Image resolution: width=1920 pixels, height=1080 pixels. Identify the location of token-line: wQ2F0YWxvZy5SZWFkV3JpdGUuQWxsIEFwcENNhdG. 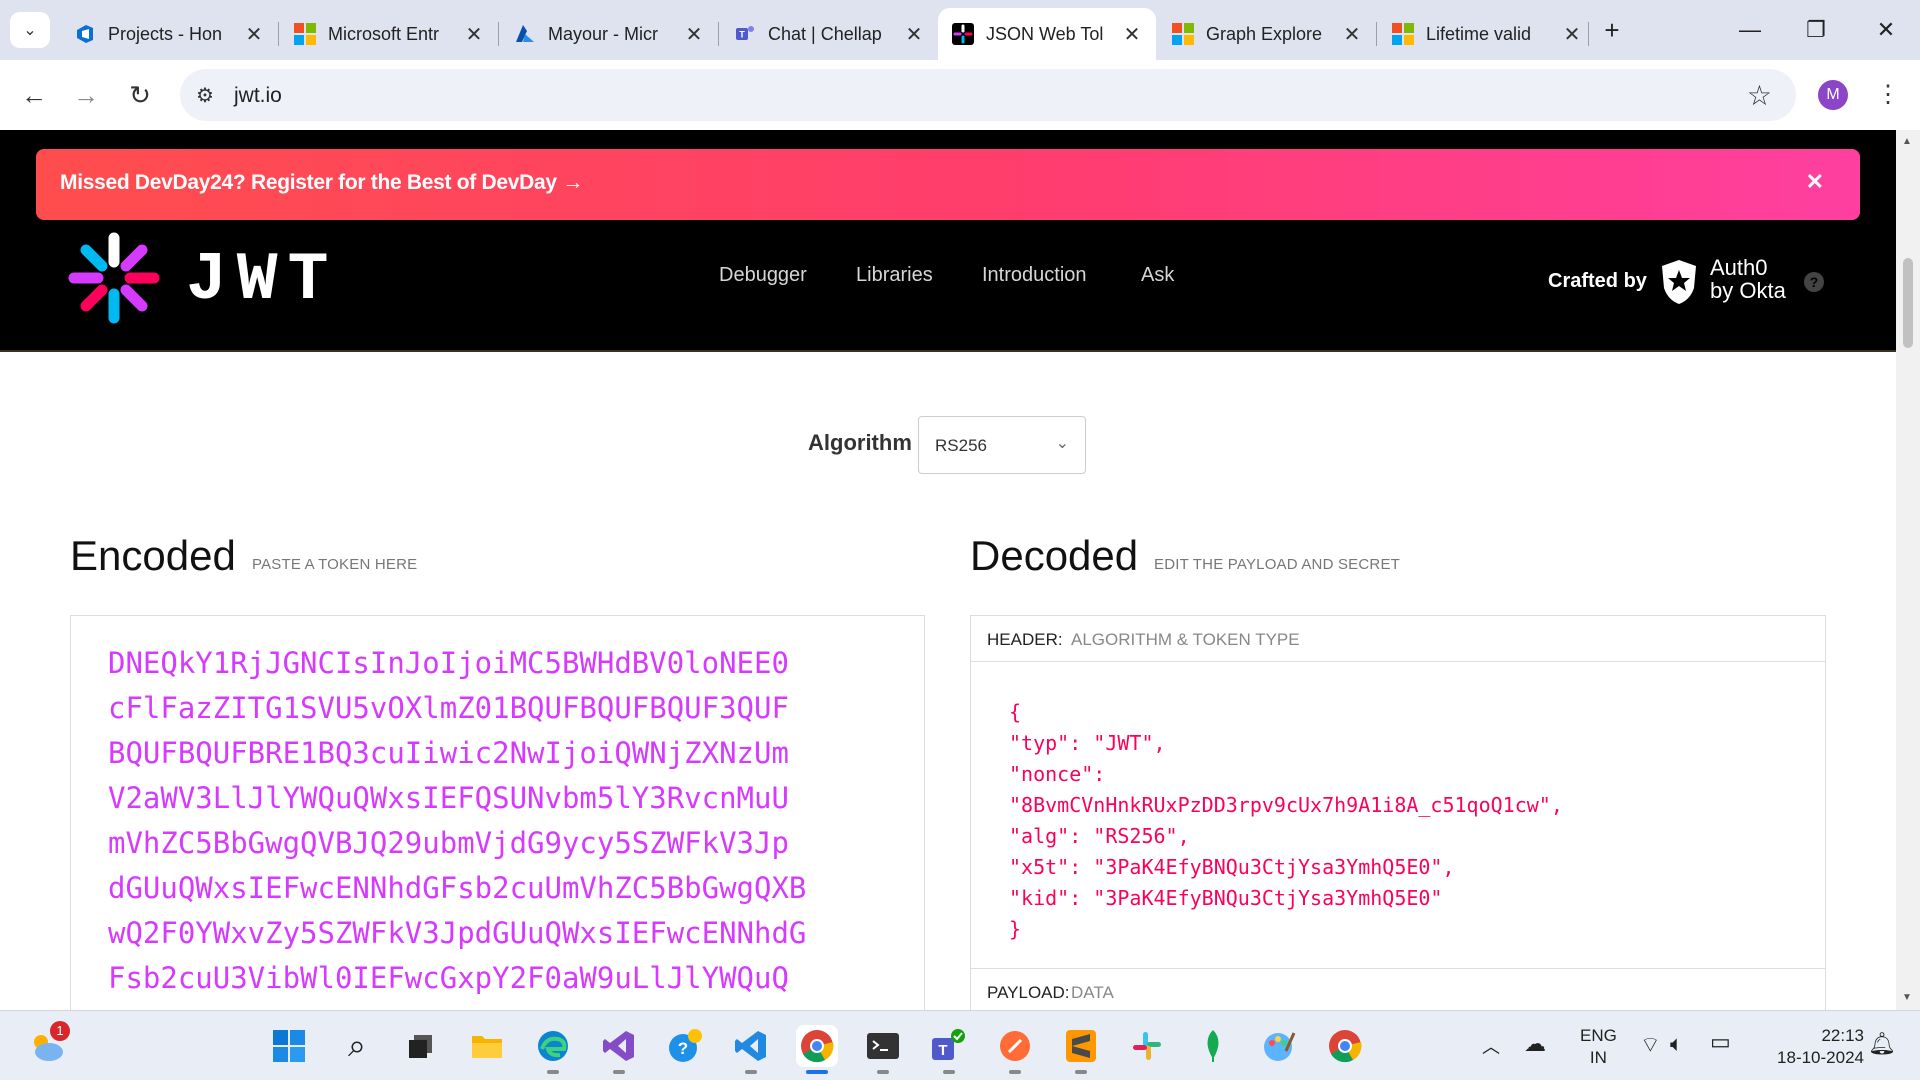
(457, 933).